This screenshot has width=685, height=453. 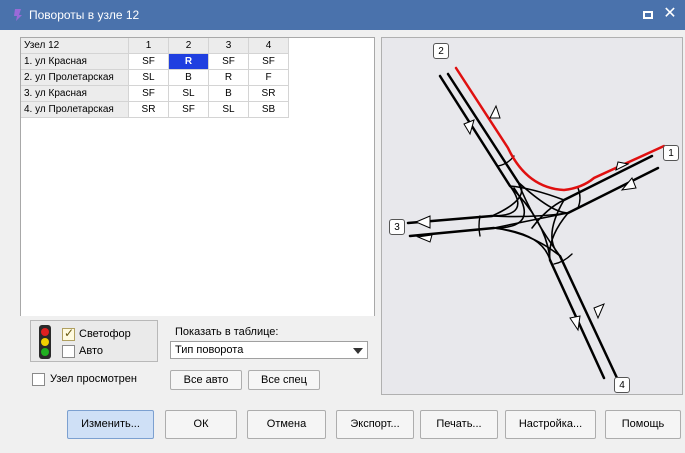 What do you see at coordinates (105, 334) in the screenshot?
I see `signal-label: Светофор` at bounding box center [105, 334].